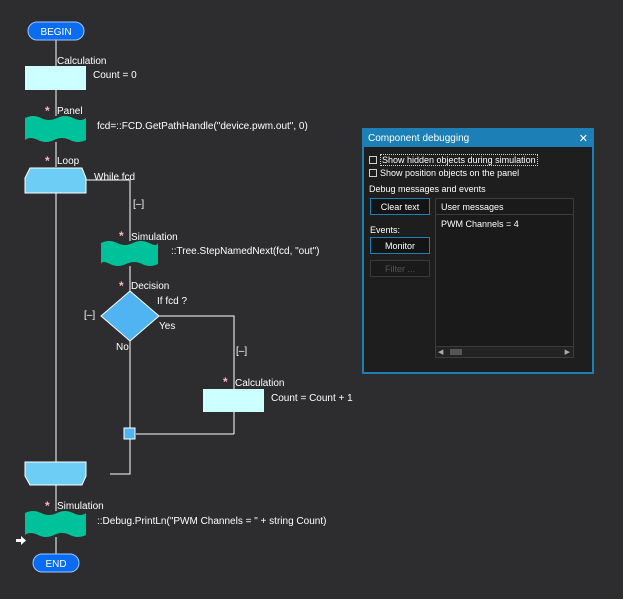 This screenshot has width=623, height=599. What do you see at coordinates (122, 347) in the screenshot?
I see `decision-no-label: No` at bounding box center [122, 347].